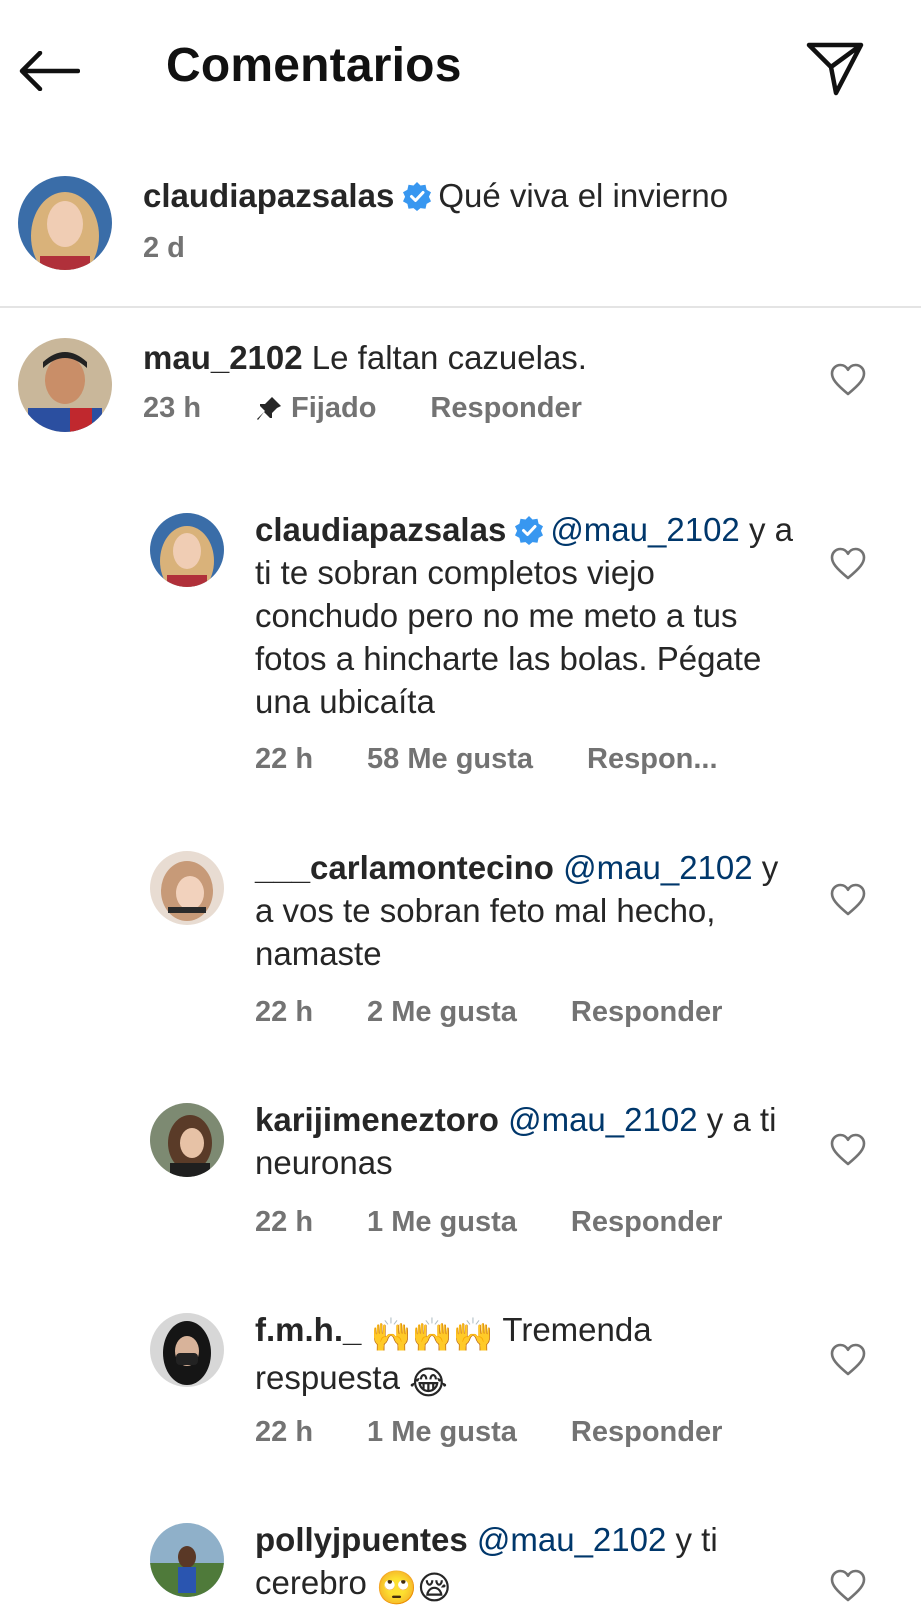  I want to click on back-button, so click(49, 71).